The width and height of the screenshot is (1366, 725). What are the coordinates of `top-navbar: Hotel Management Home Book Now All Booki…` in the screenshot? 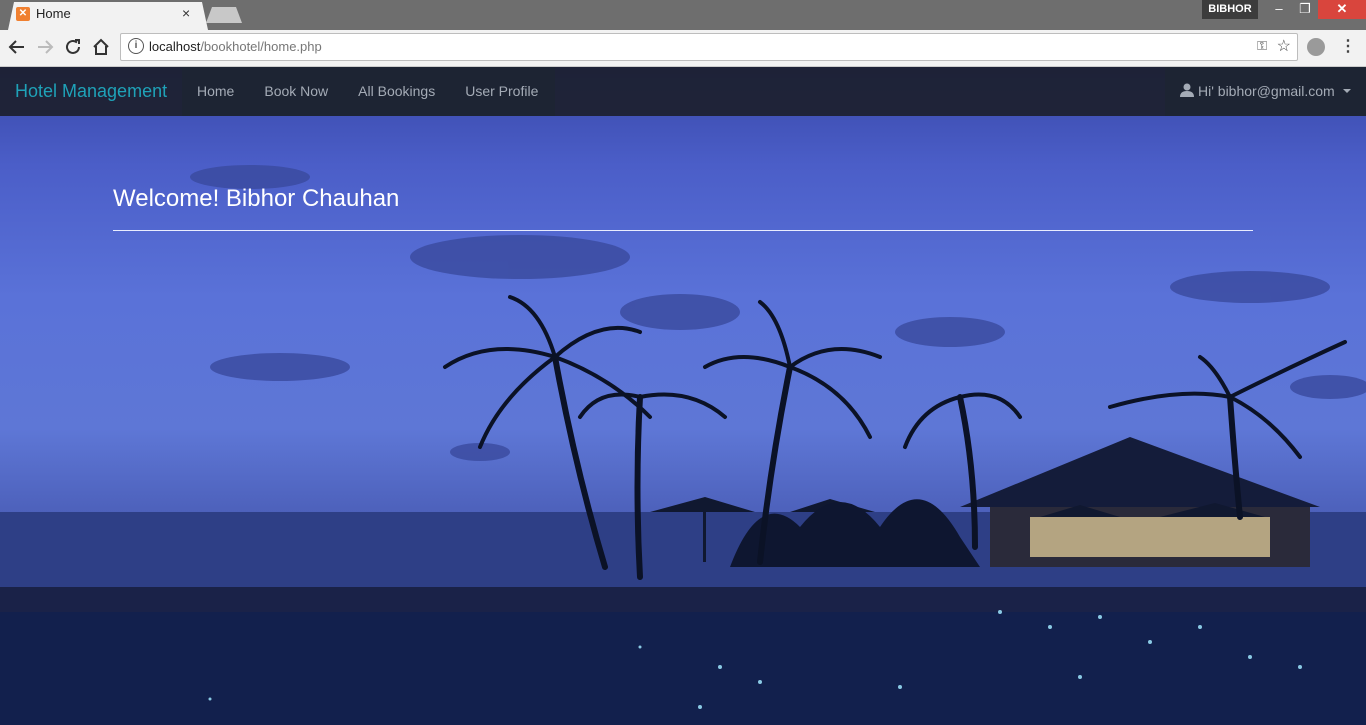 It's located at (683, 91).